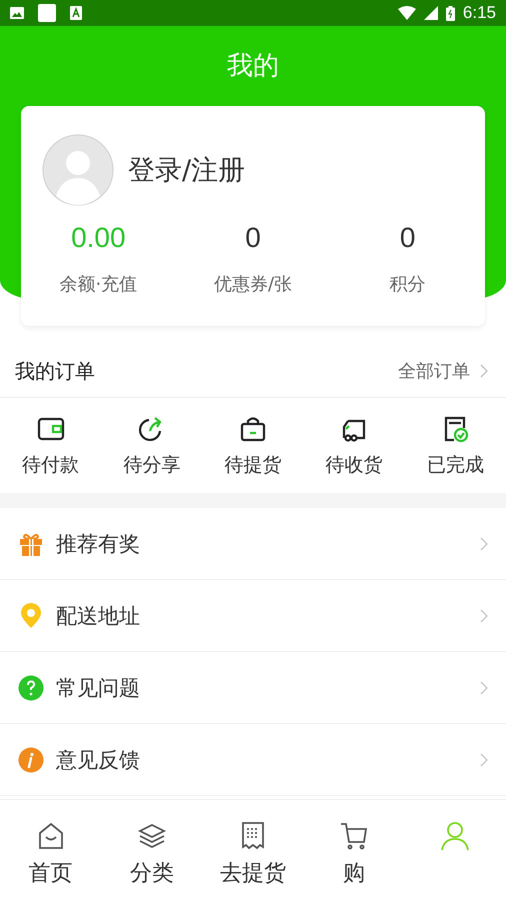 The image size is (506, 900). What do you see at coordinates (253, 284) in the screenshot?
I see `stat-label: 优惠券/张` at bounding box center [253, 284].